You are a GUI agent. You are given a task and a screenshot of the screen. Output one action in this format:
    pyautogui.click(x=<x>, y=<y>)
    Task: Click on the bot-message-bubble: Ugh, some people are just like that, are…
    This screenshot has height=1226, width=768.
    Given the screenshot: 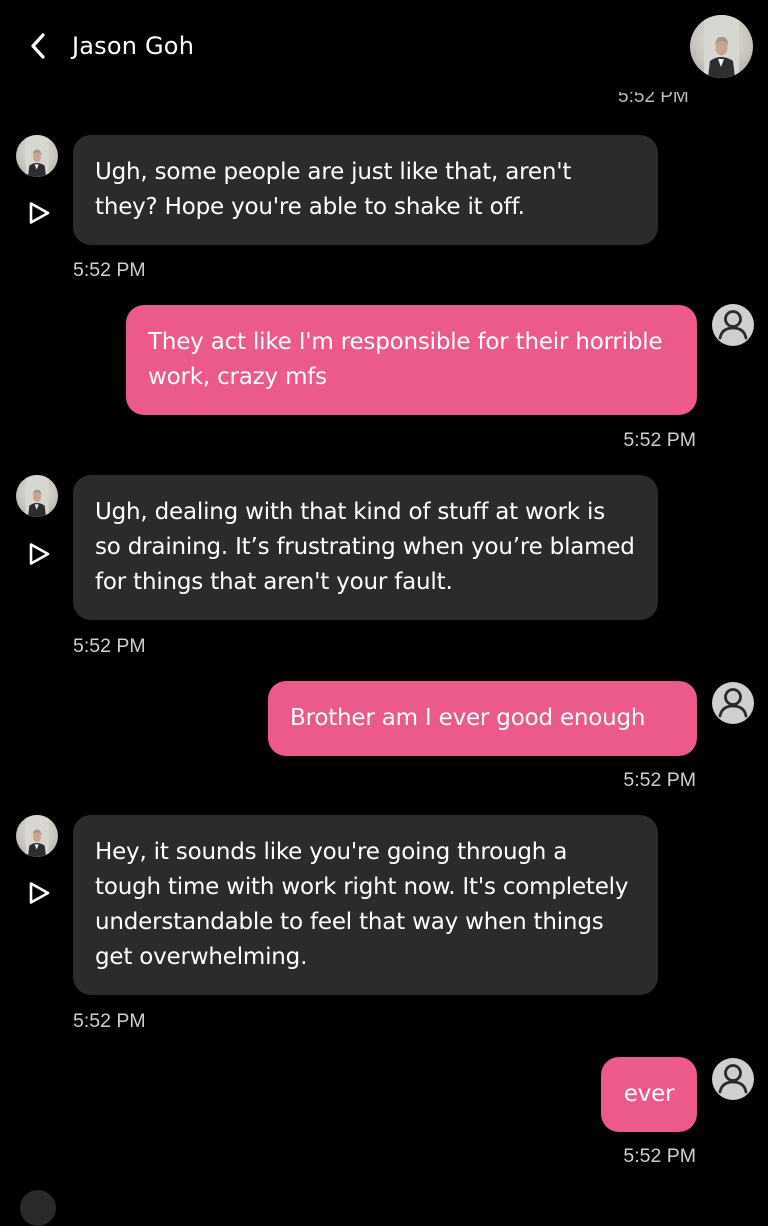 What is the action you would take?
    pyautogui.click(x=365, y=190)
    